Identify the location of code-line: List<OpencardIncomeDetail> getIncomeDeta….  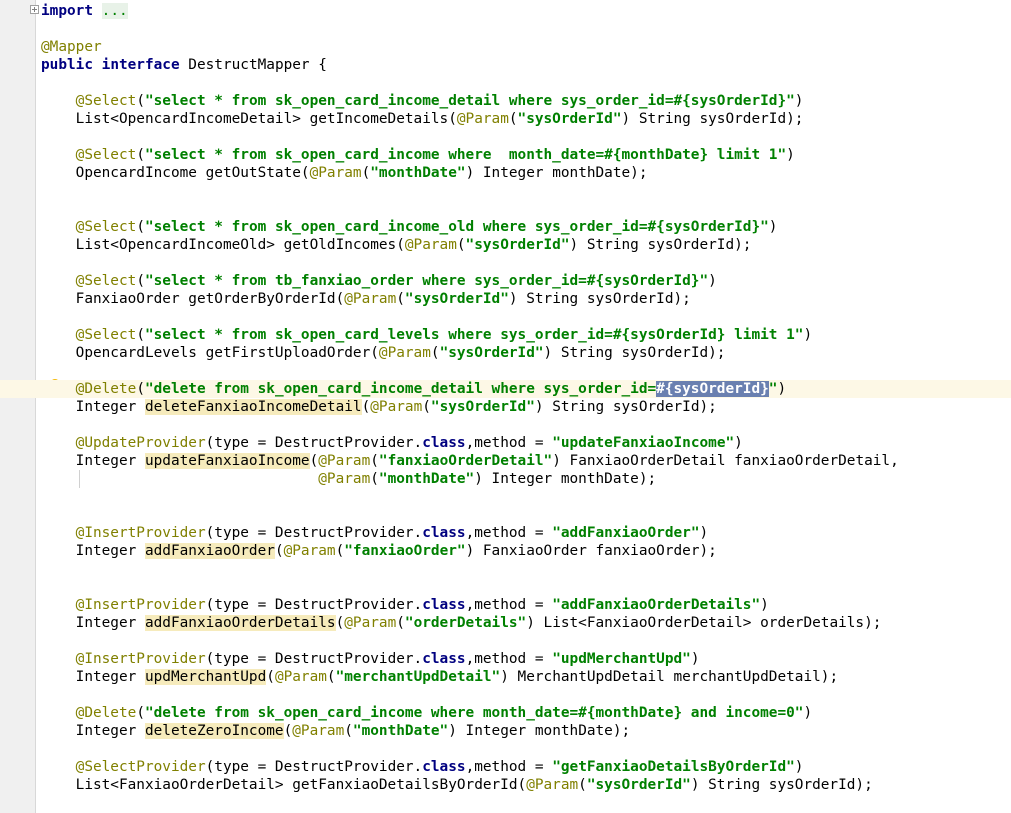
(523, 119).